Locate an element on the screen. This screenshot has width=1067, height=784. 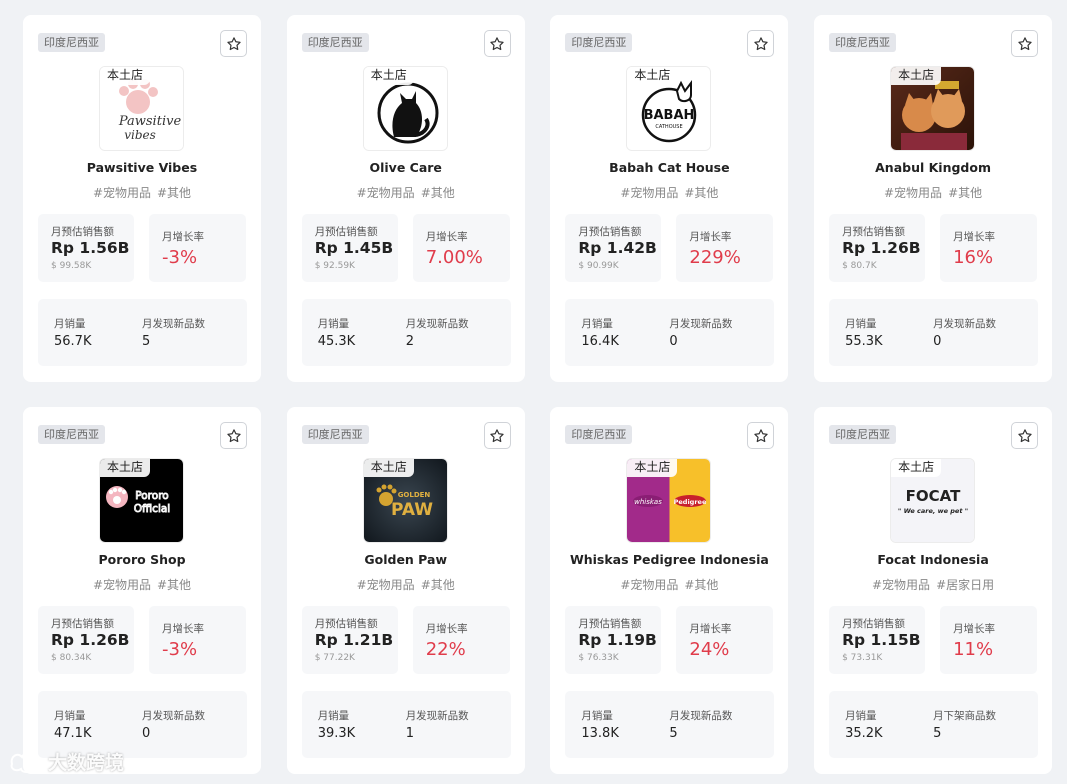
store-logo: 本土店 whiskas Pedigree is located at coordinates (669, 500).